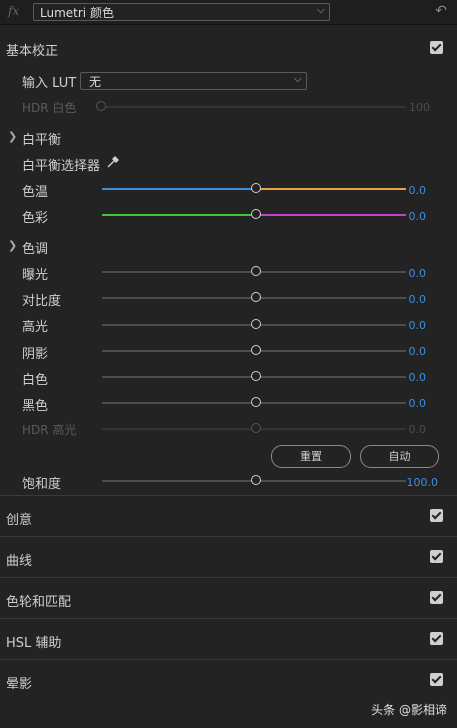 This screenshot has height=728, width=457. What do you see at coordinates (256, 480) in the screenshot?
I see `saturation-knob` at bounding box center [256, 480].